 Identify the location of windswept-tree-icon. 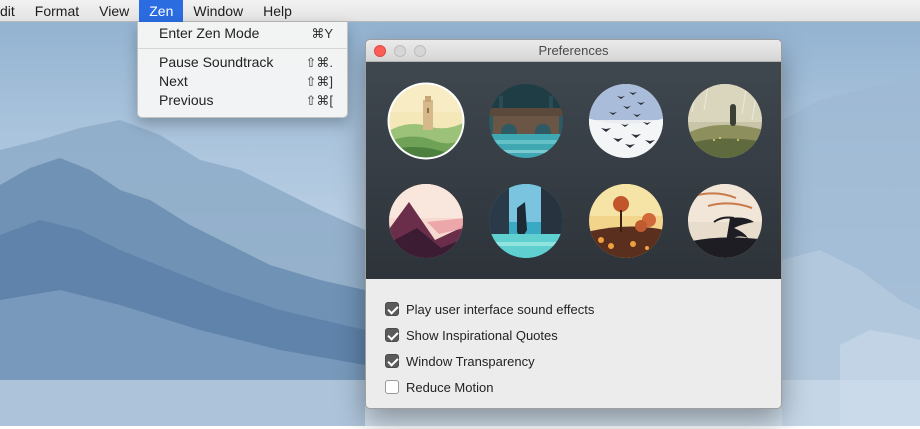
(725, 221).